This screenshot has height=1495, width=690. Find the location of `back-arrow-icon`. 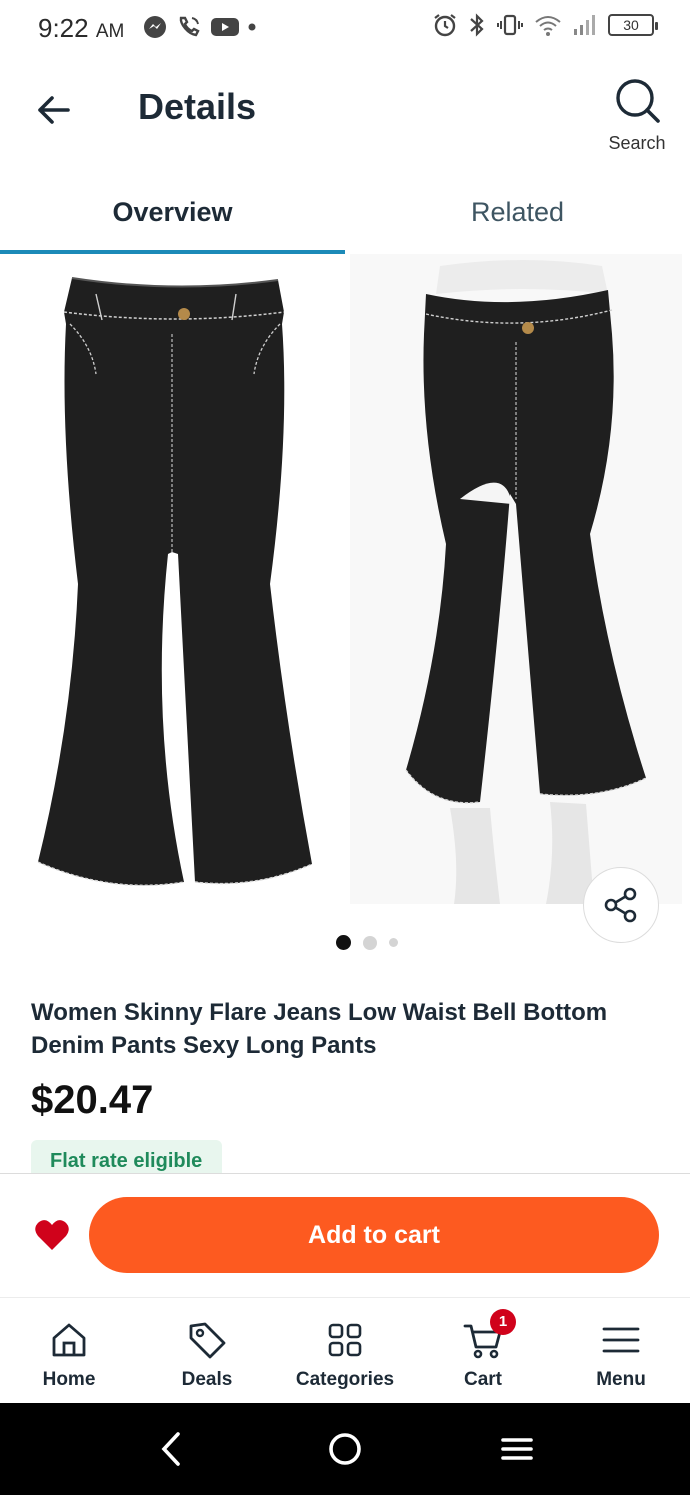

back-arrow-icon is located at coordinates (54, 110).